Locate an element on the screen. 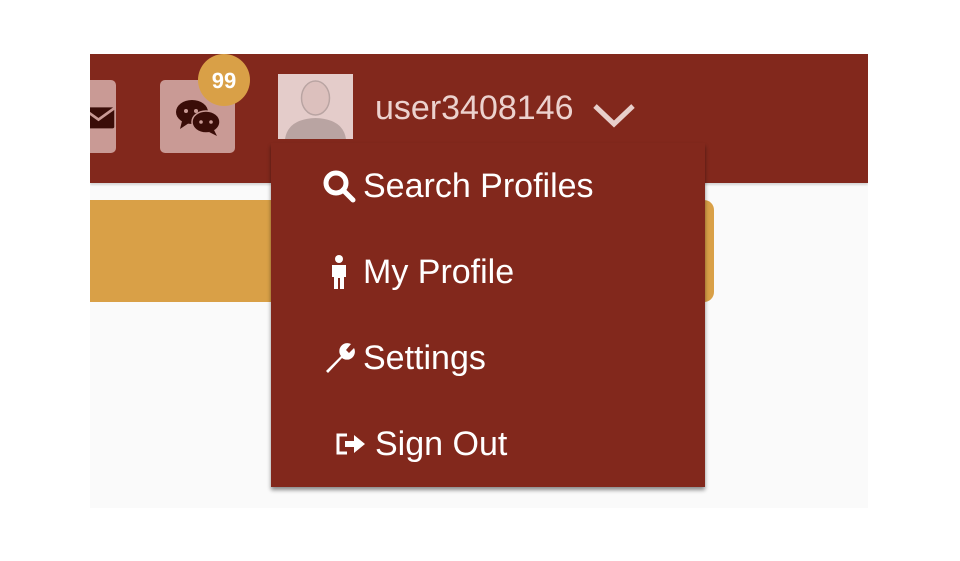 Image resolution: width=960 pixels, height=561 pixels. search-icon is located at coordinates (339, 186).